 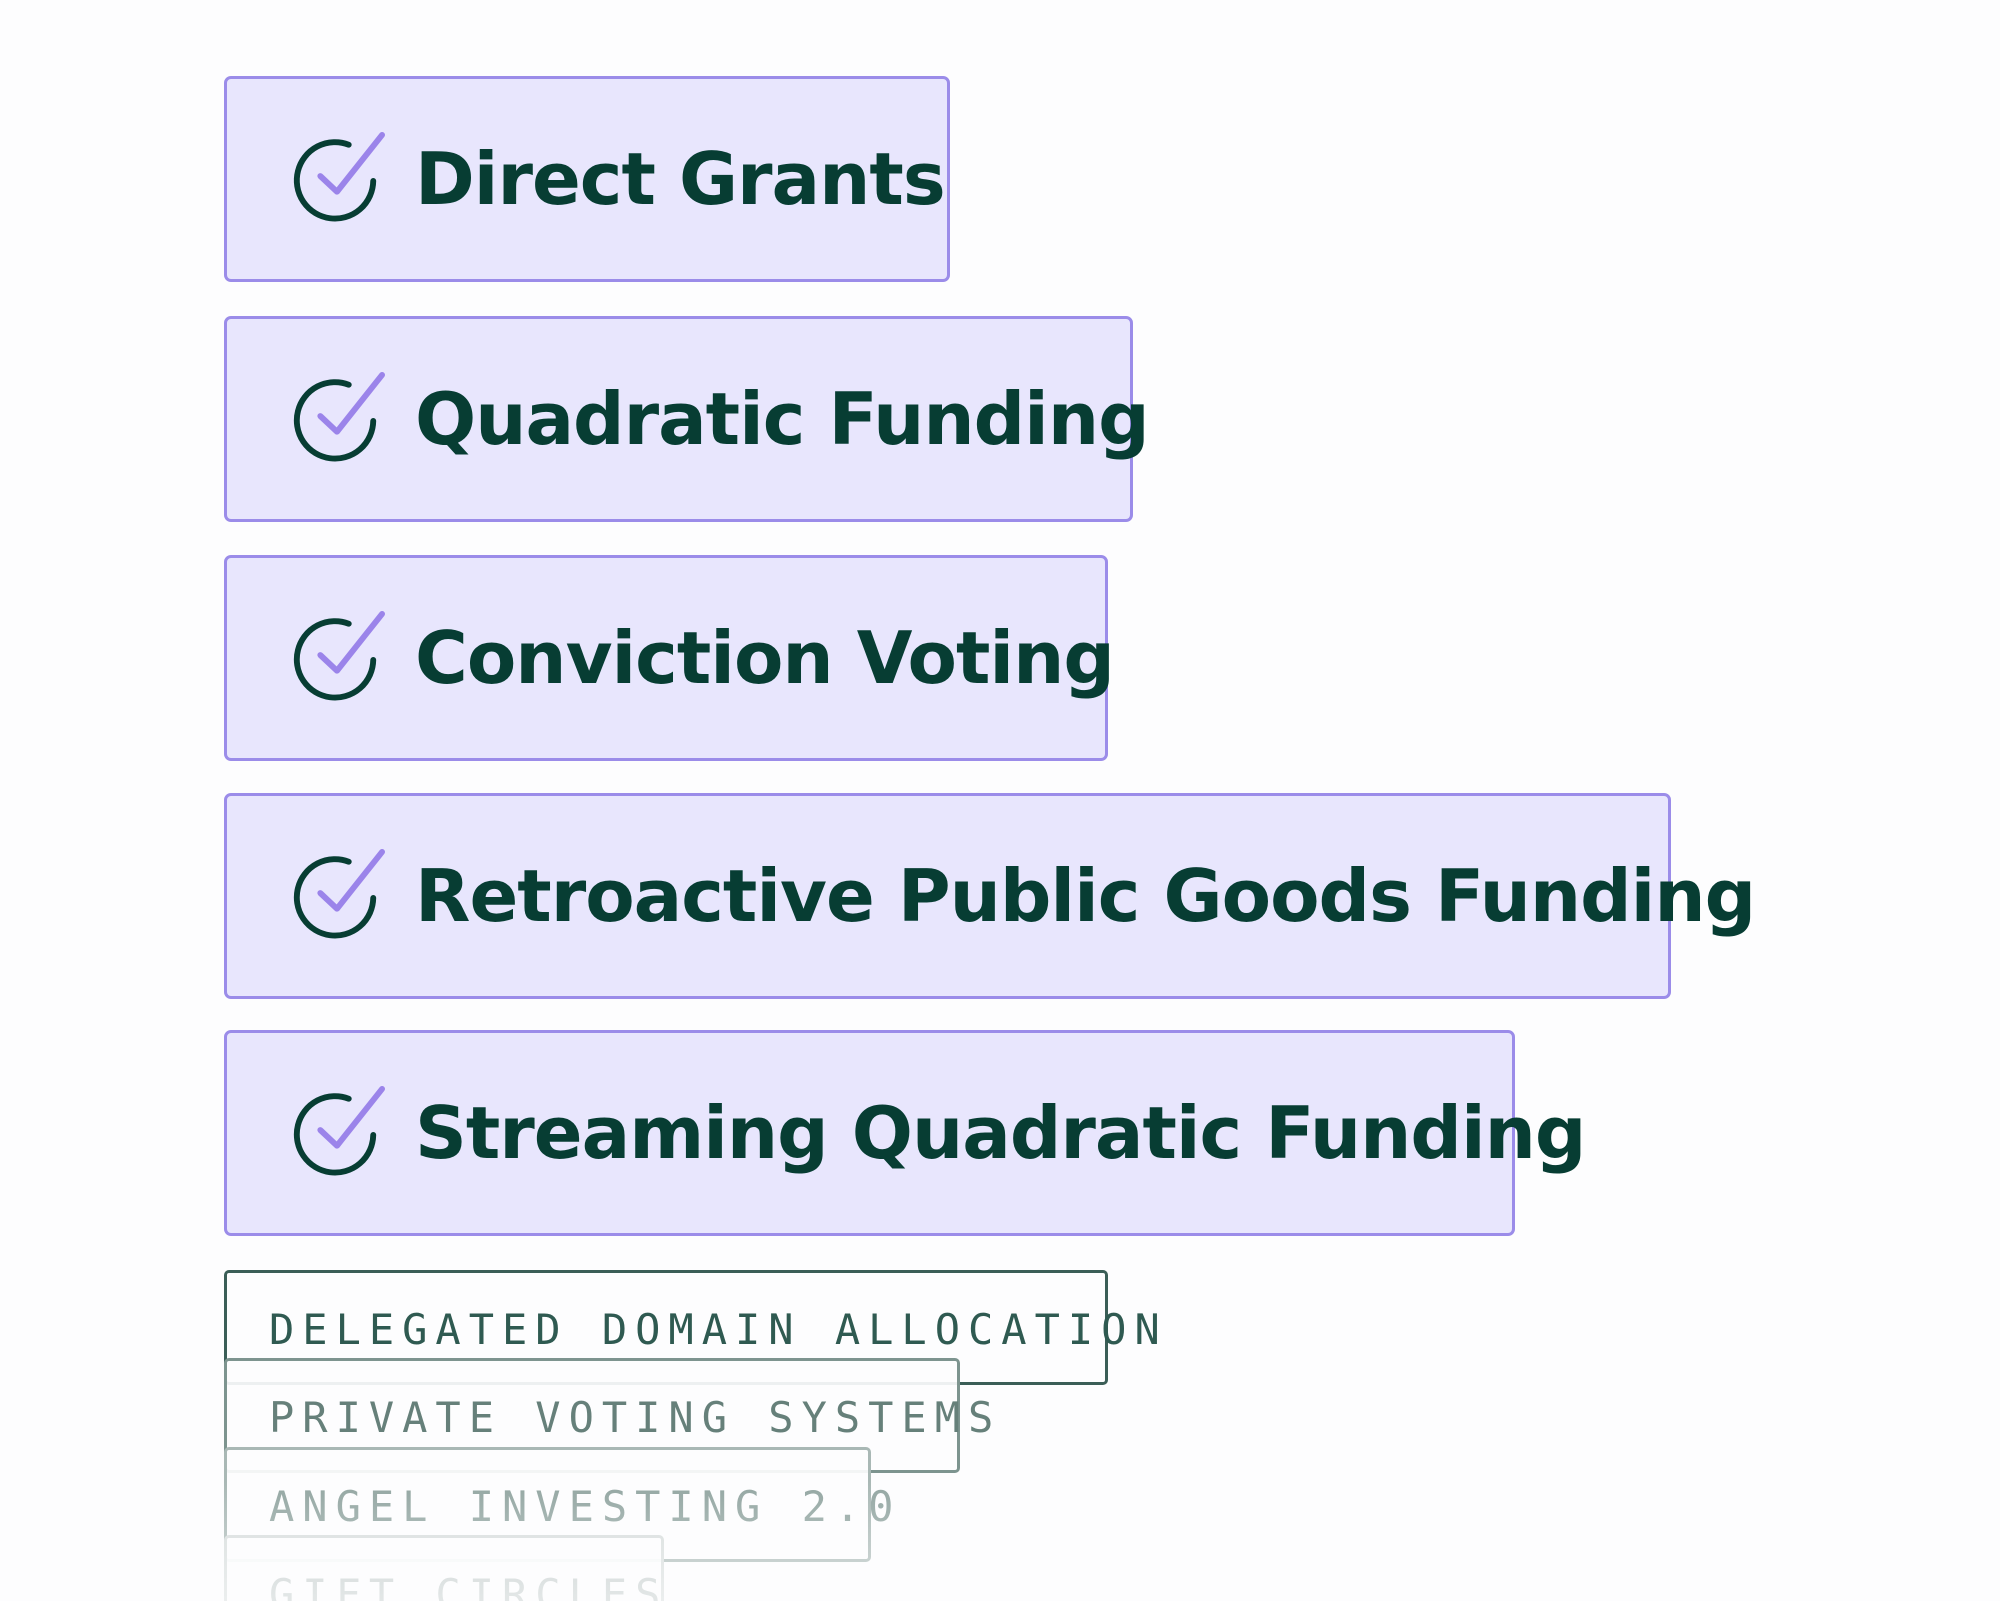 I want to click on mechanism-card-conviction-voting: Conviction Voting, so click(x=669, y=658).